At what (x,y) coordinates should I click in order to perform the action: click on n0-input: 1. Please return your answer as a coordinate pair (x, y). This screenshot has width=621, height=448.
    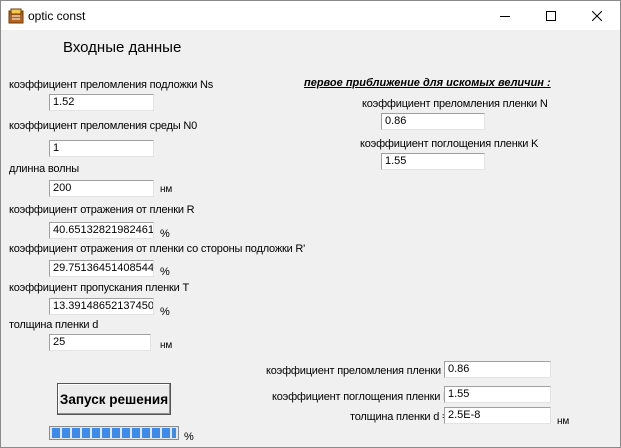
    Looking at the image, I should click on (101, 148).